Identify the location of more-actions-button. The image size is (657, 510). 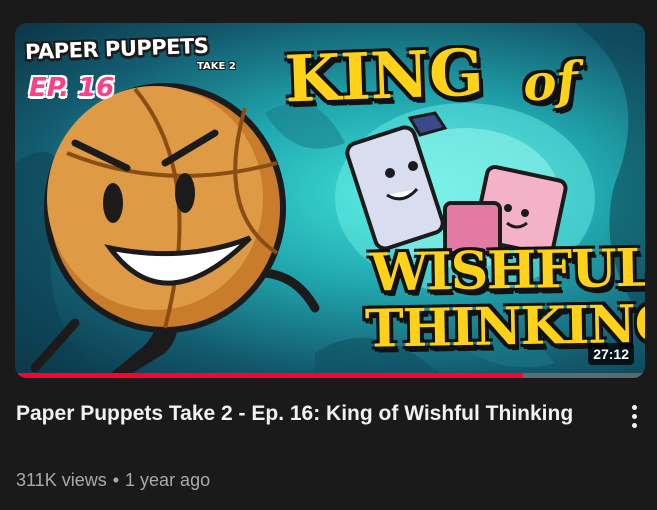
(634, 416).